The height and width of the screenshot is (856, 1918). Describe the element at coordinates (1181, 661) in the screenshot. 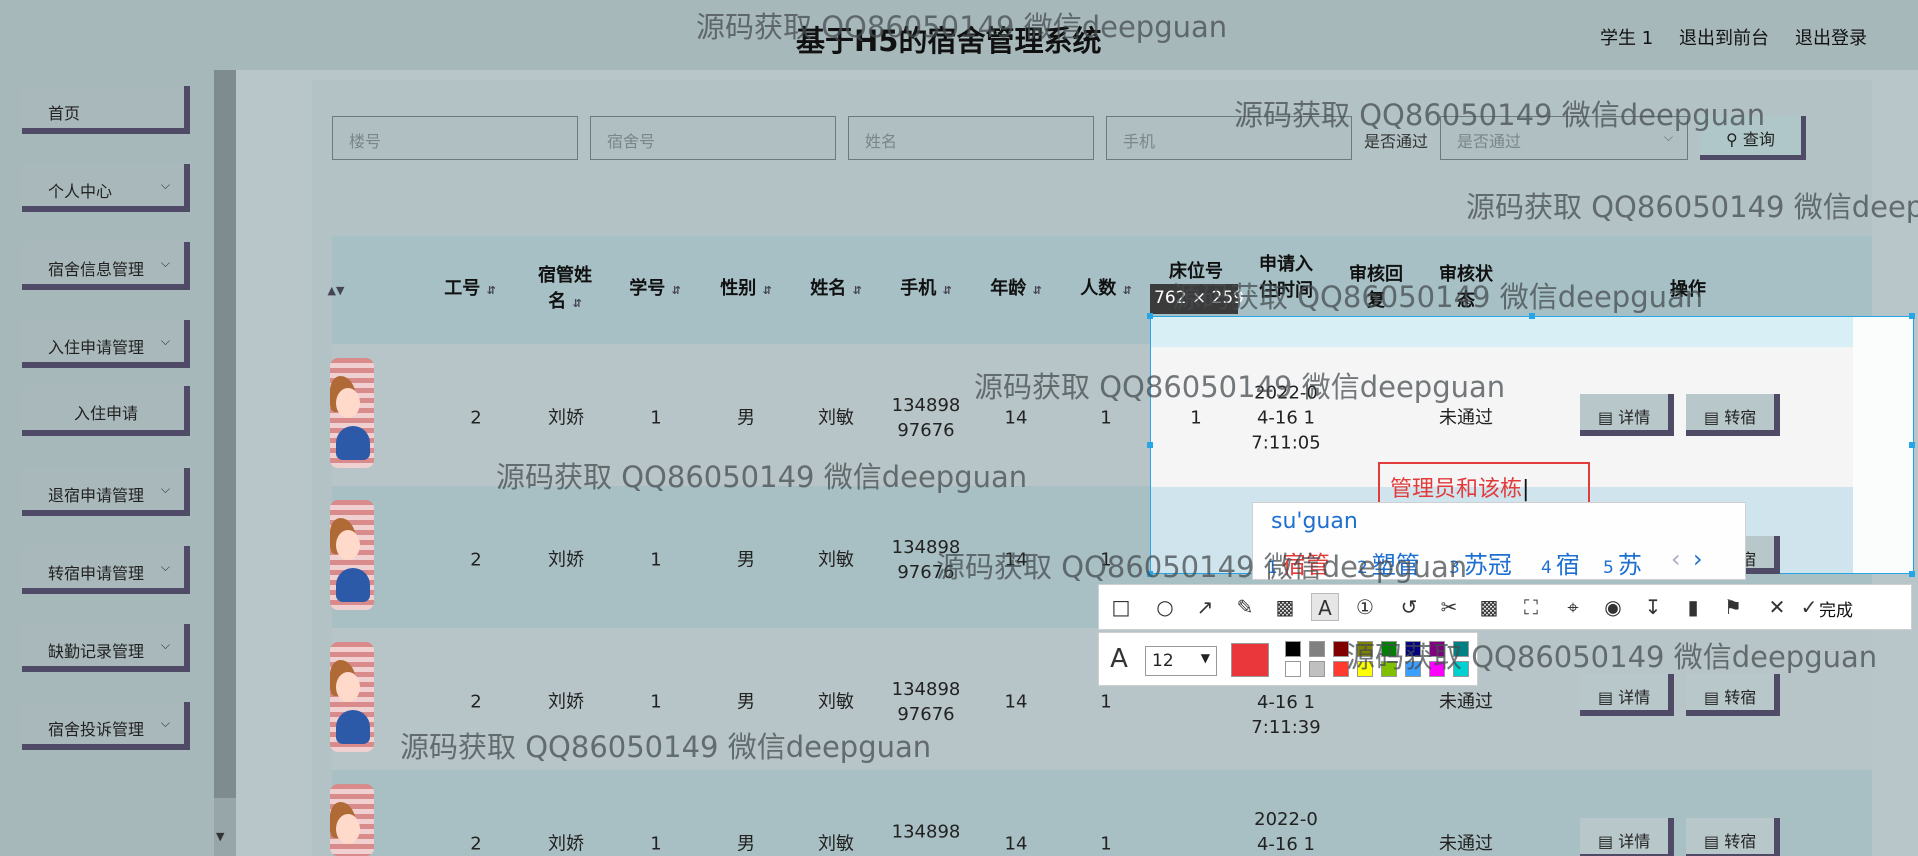

I see `font-size-select: 12 ▼` at that location.